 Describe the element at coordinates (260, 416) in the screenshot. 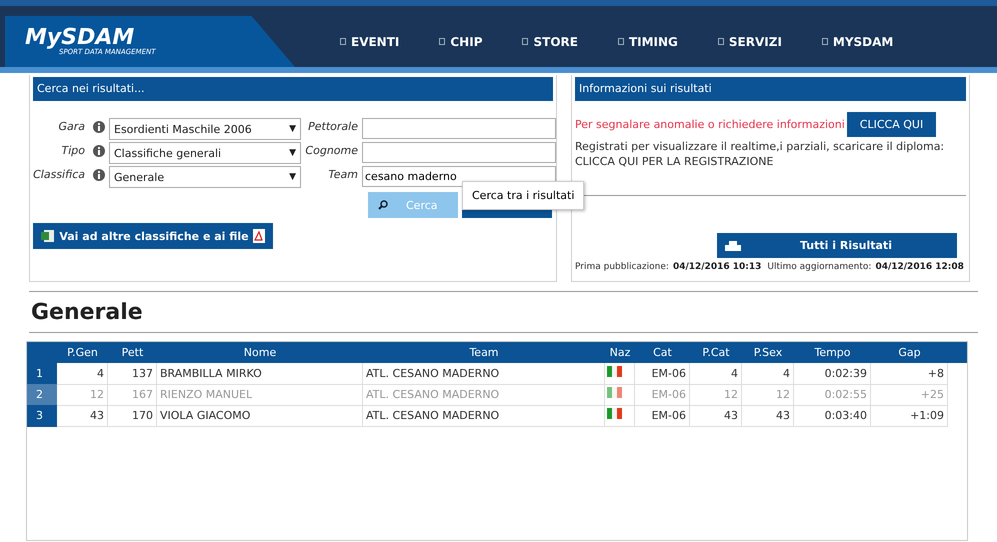

I see `table-cell: VIOLA GIACOMO` at that location.